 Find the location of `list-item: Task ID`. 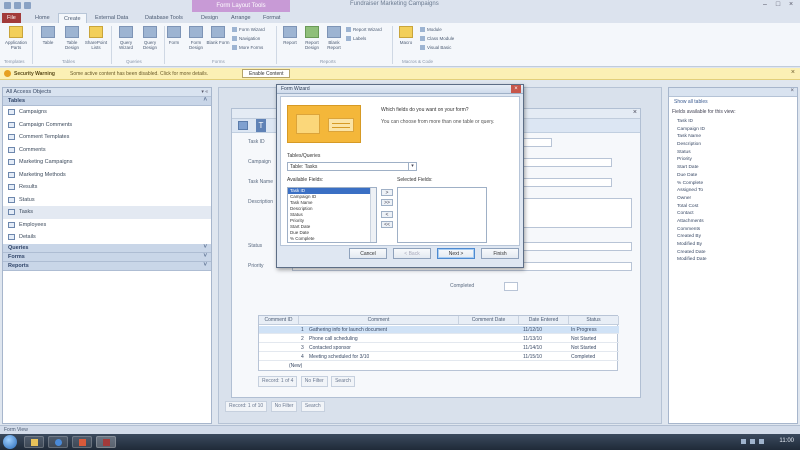

list-item: Task ID is located at coordinates (692, 123).